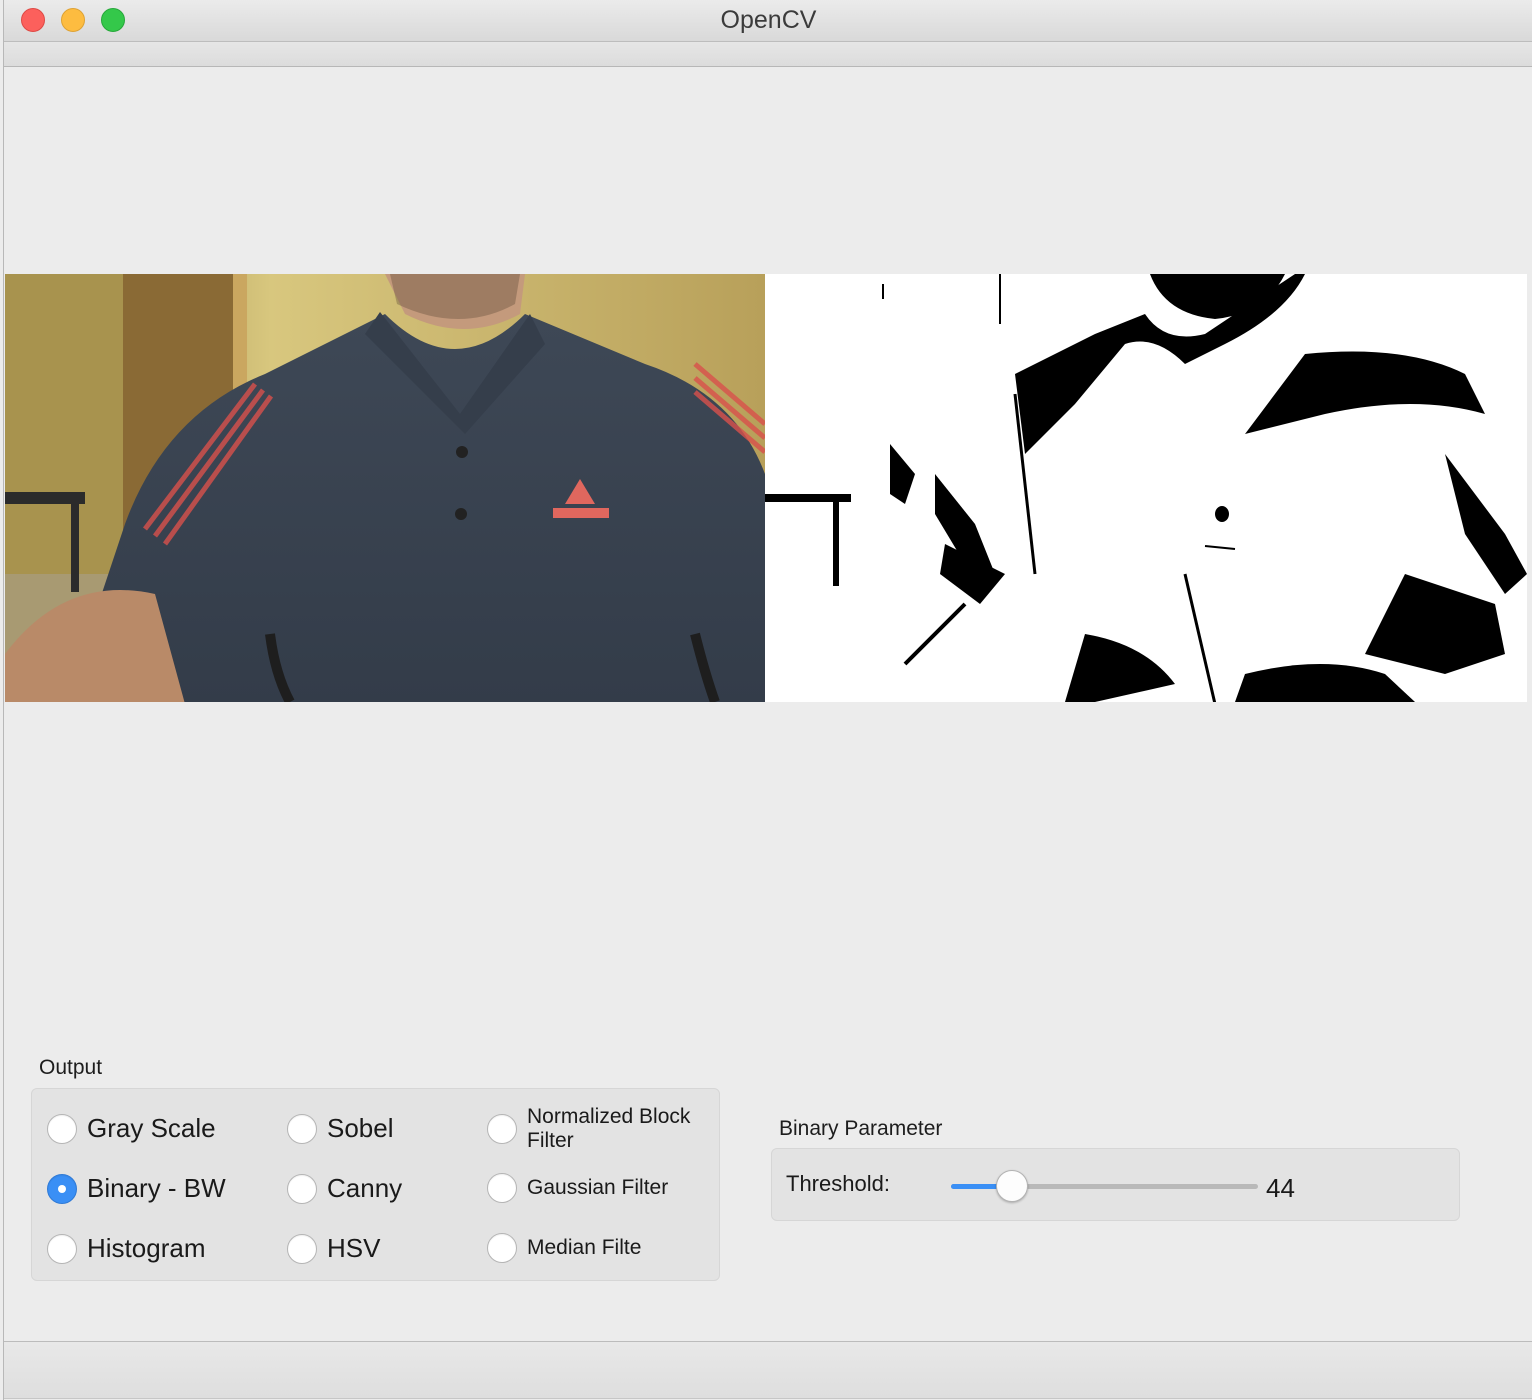  I want to click on radio-hsv: HSV, so click(333, 1248).